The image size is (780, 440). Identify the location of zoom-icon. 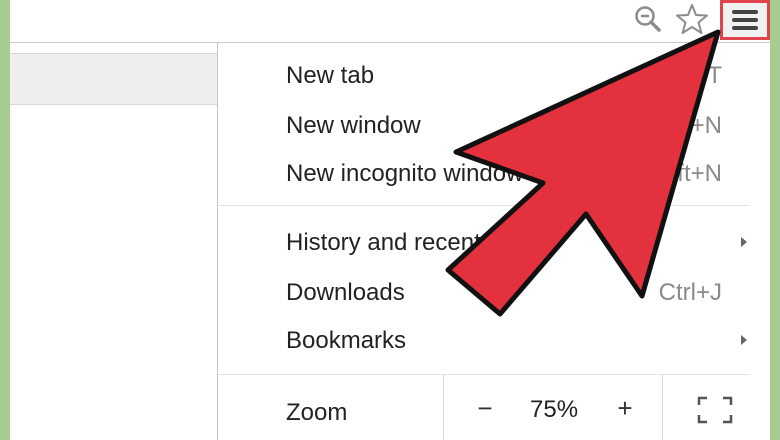
(648, 19).